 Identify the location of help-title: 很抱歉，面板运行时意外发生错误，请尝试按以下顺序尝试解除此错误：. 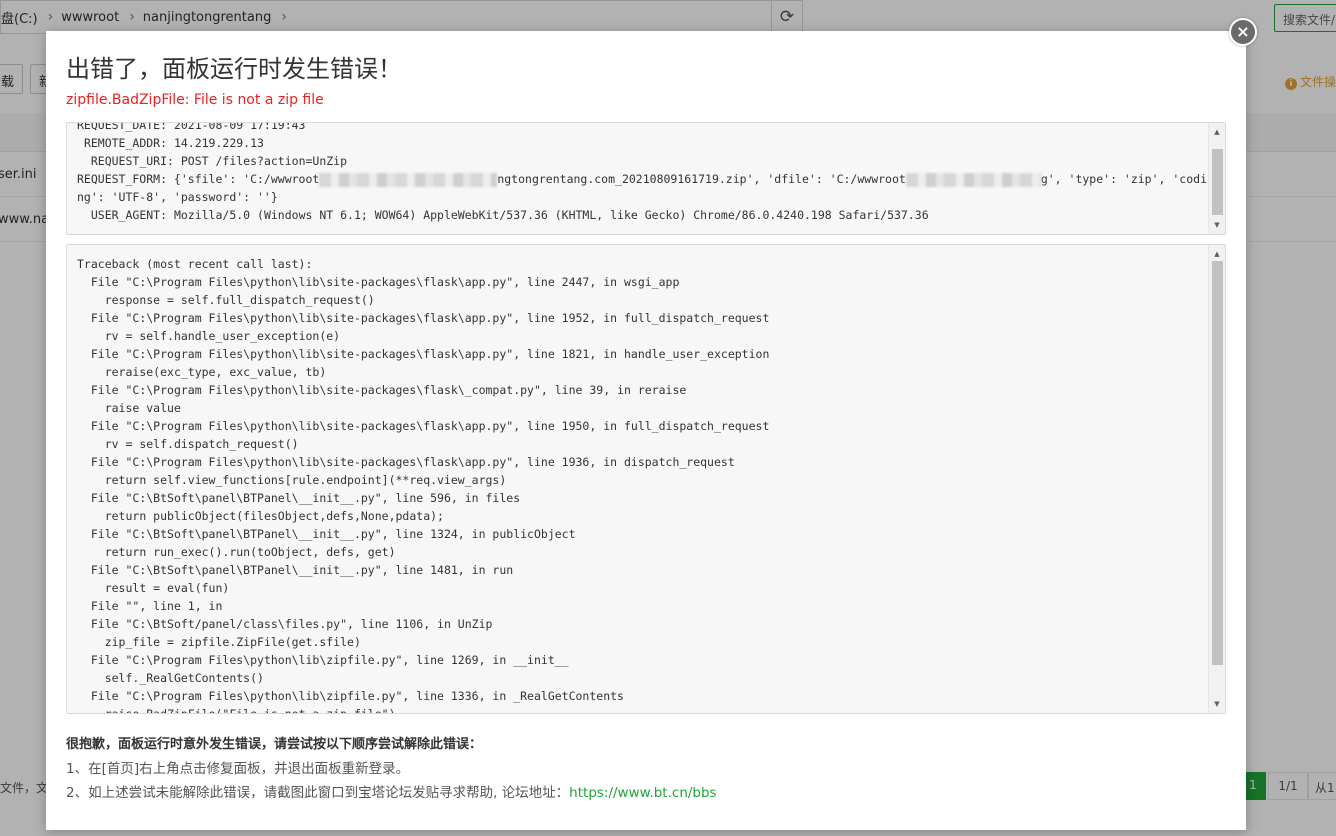
(274, 744).